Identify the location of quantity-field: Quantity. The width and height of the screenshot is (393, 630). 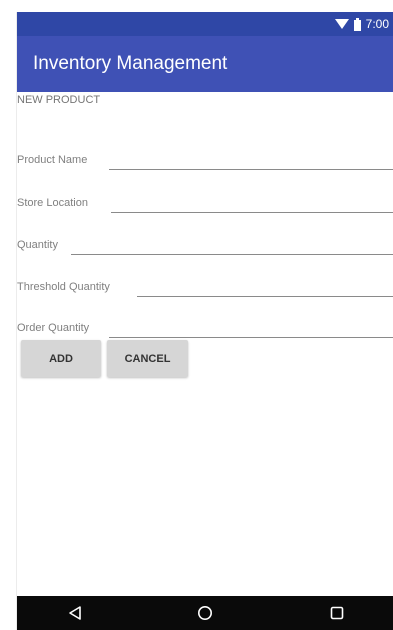
(205, 242).